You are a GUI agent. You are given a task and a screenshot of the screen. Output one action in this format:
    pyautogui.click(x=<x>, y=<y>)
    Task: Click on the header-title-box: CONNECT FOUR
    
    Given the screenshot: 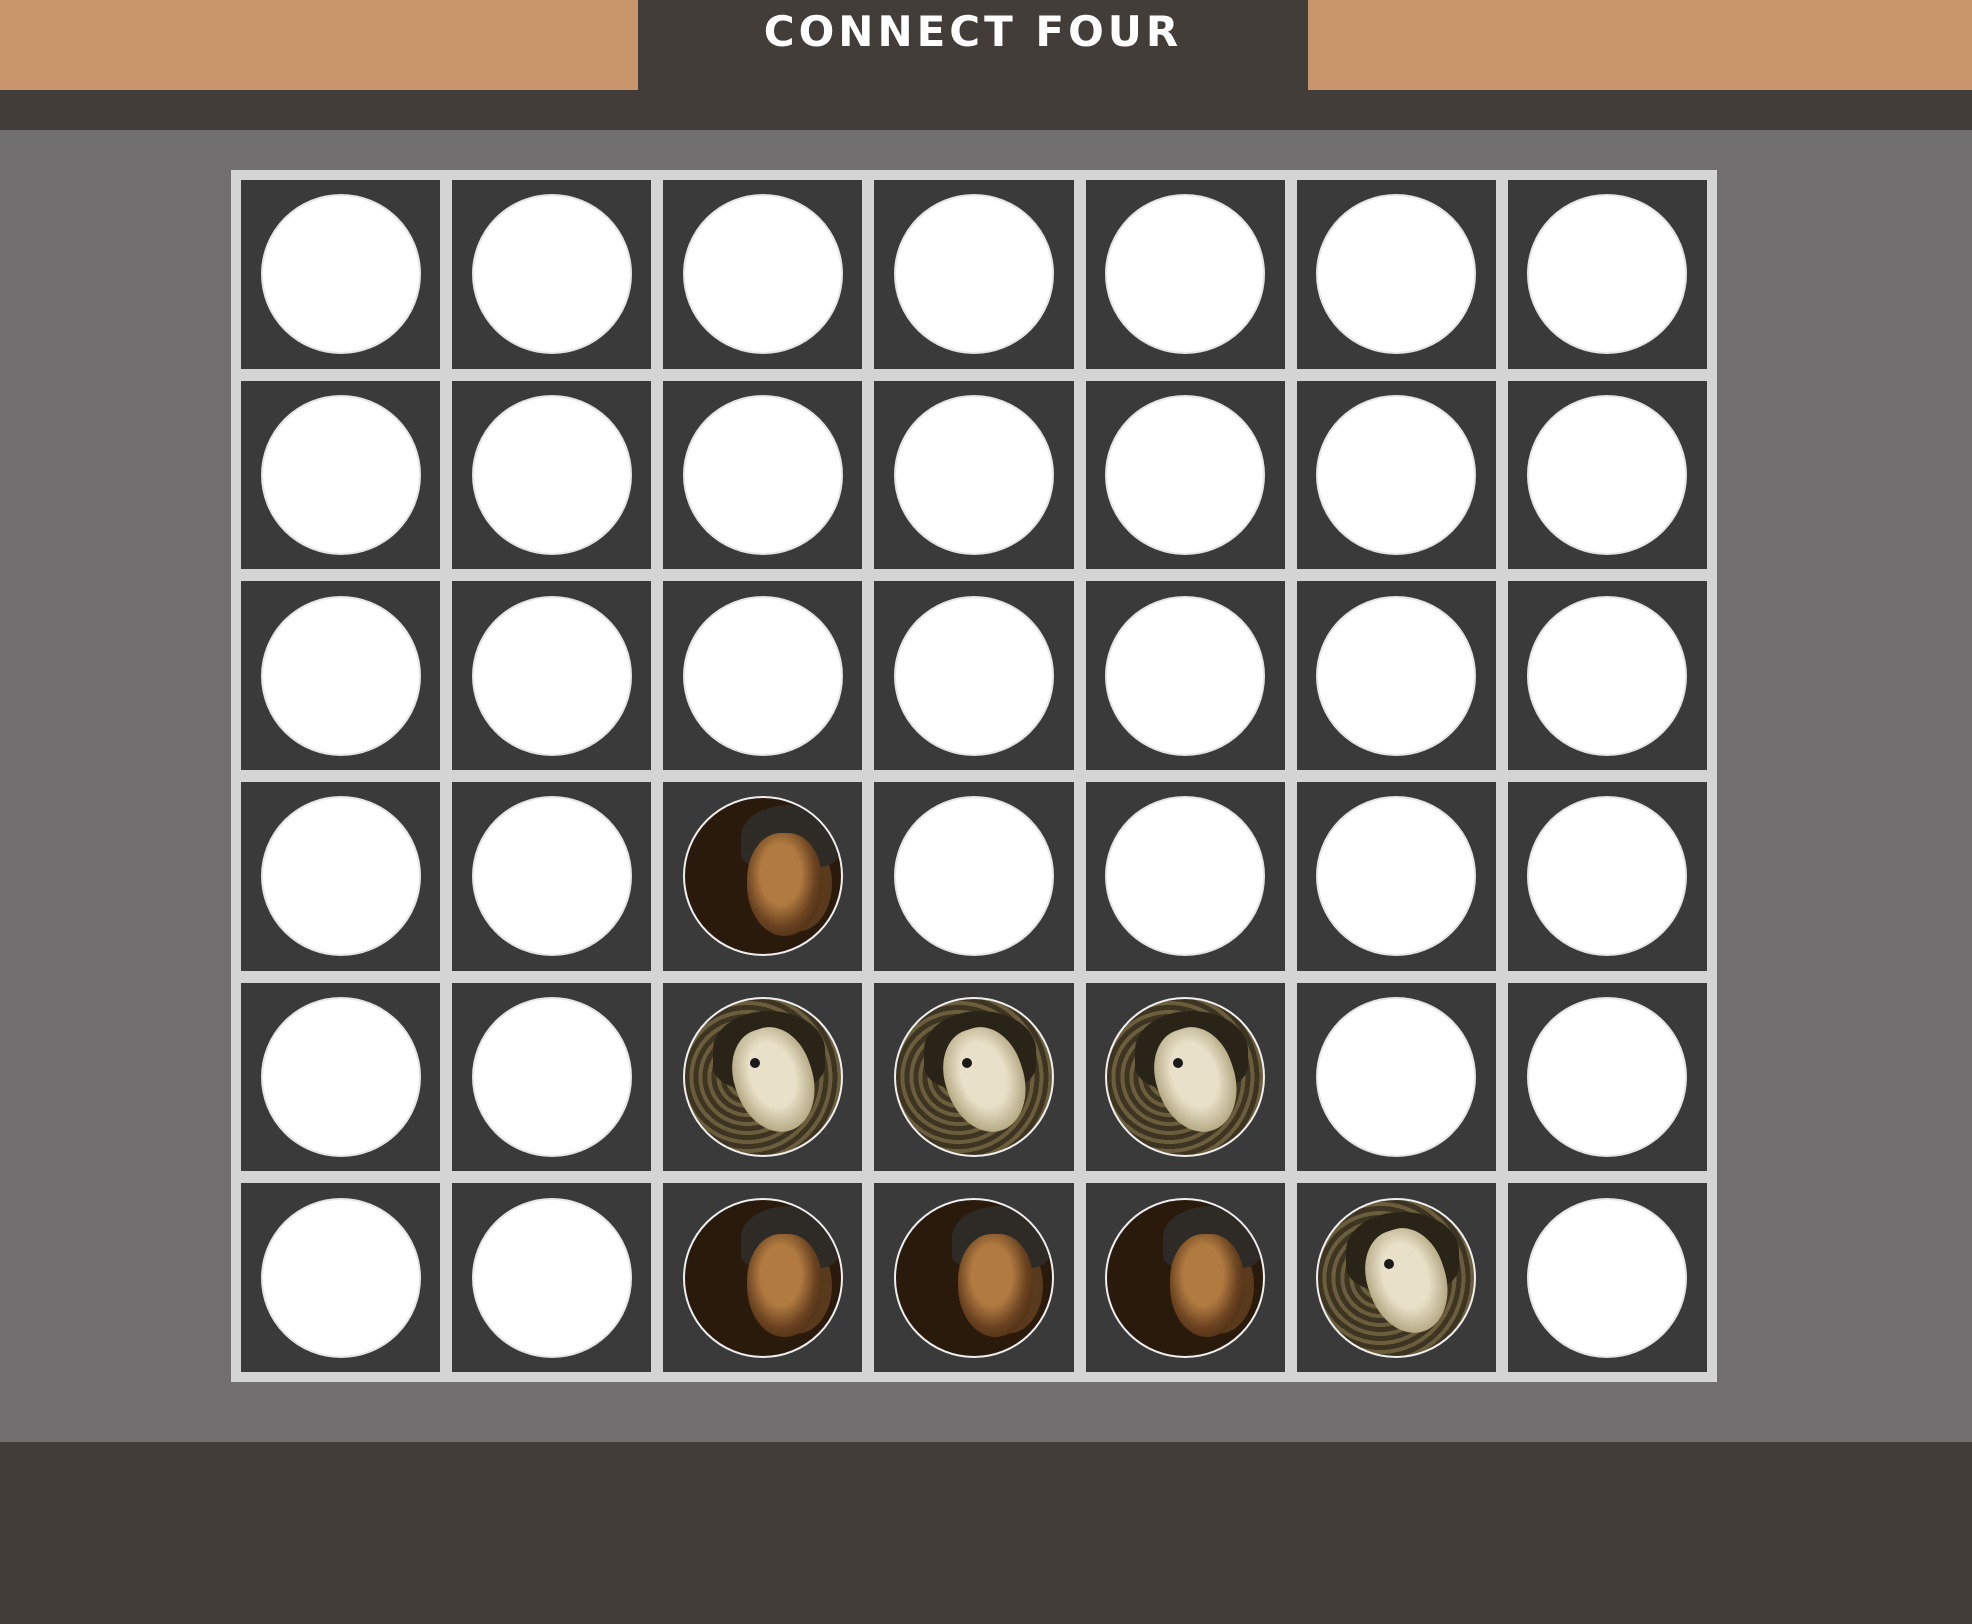 What is the action you would take?
    pyautogui.click(x=973, y=45)
    